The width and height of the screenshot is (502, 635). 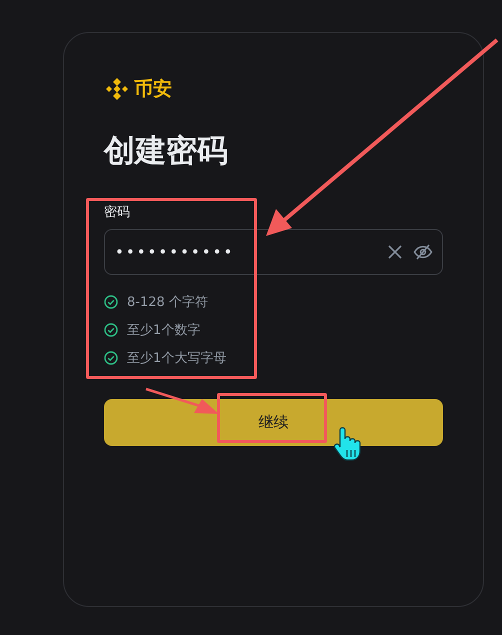 I want to click on close-icon, so click(x=395, y=252).